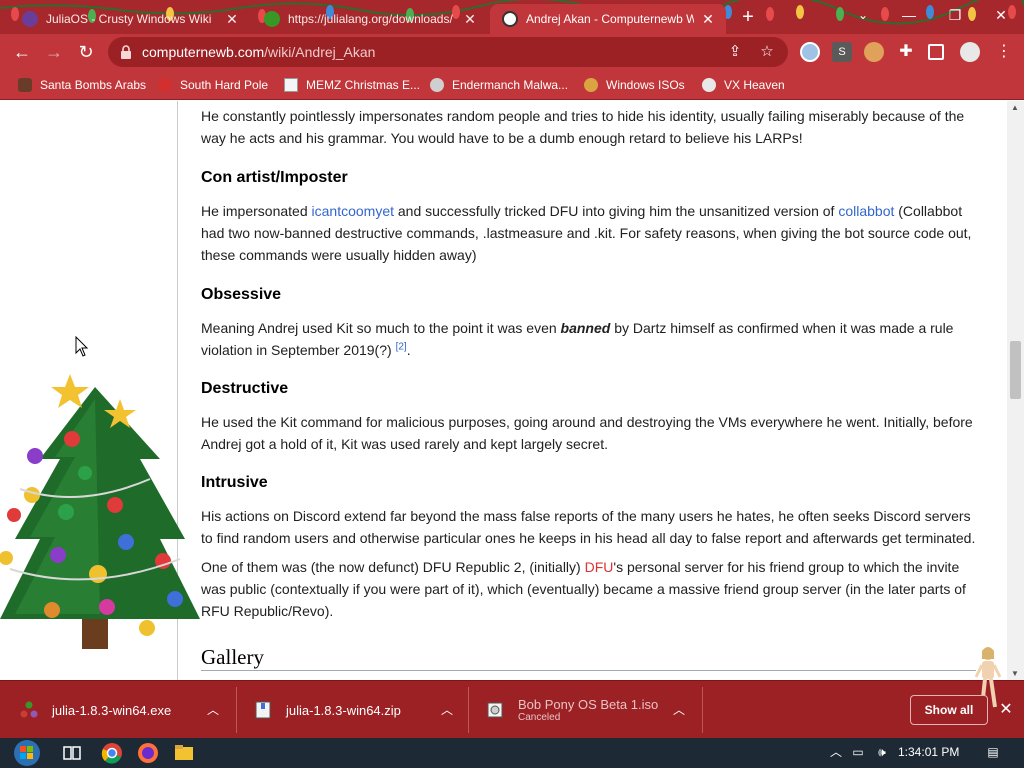 The height and width of the screenshot is (768, 1024). I want to click on back-button: ←, so click(22, 52).